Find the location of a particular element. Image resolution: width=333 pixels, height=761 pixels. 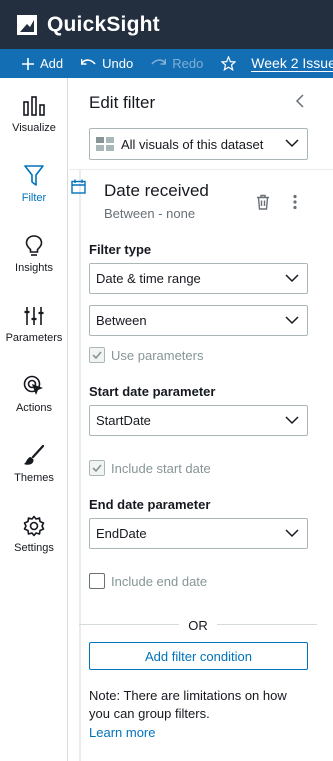

end-param-value: EndDate is located at coordinates (121, 533).